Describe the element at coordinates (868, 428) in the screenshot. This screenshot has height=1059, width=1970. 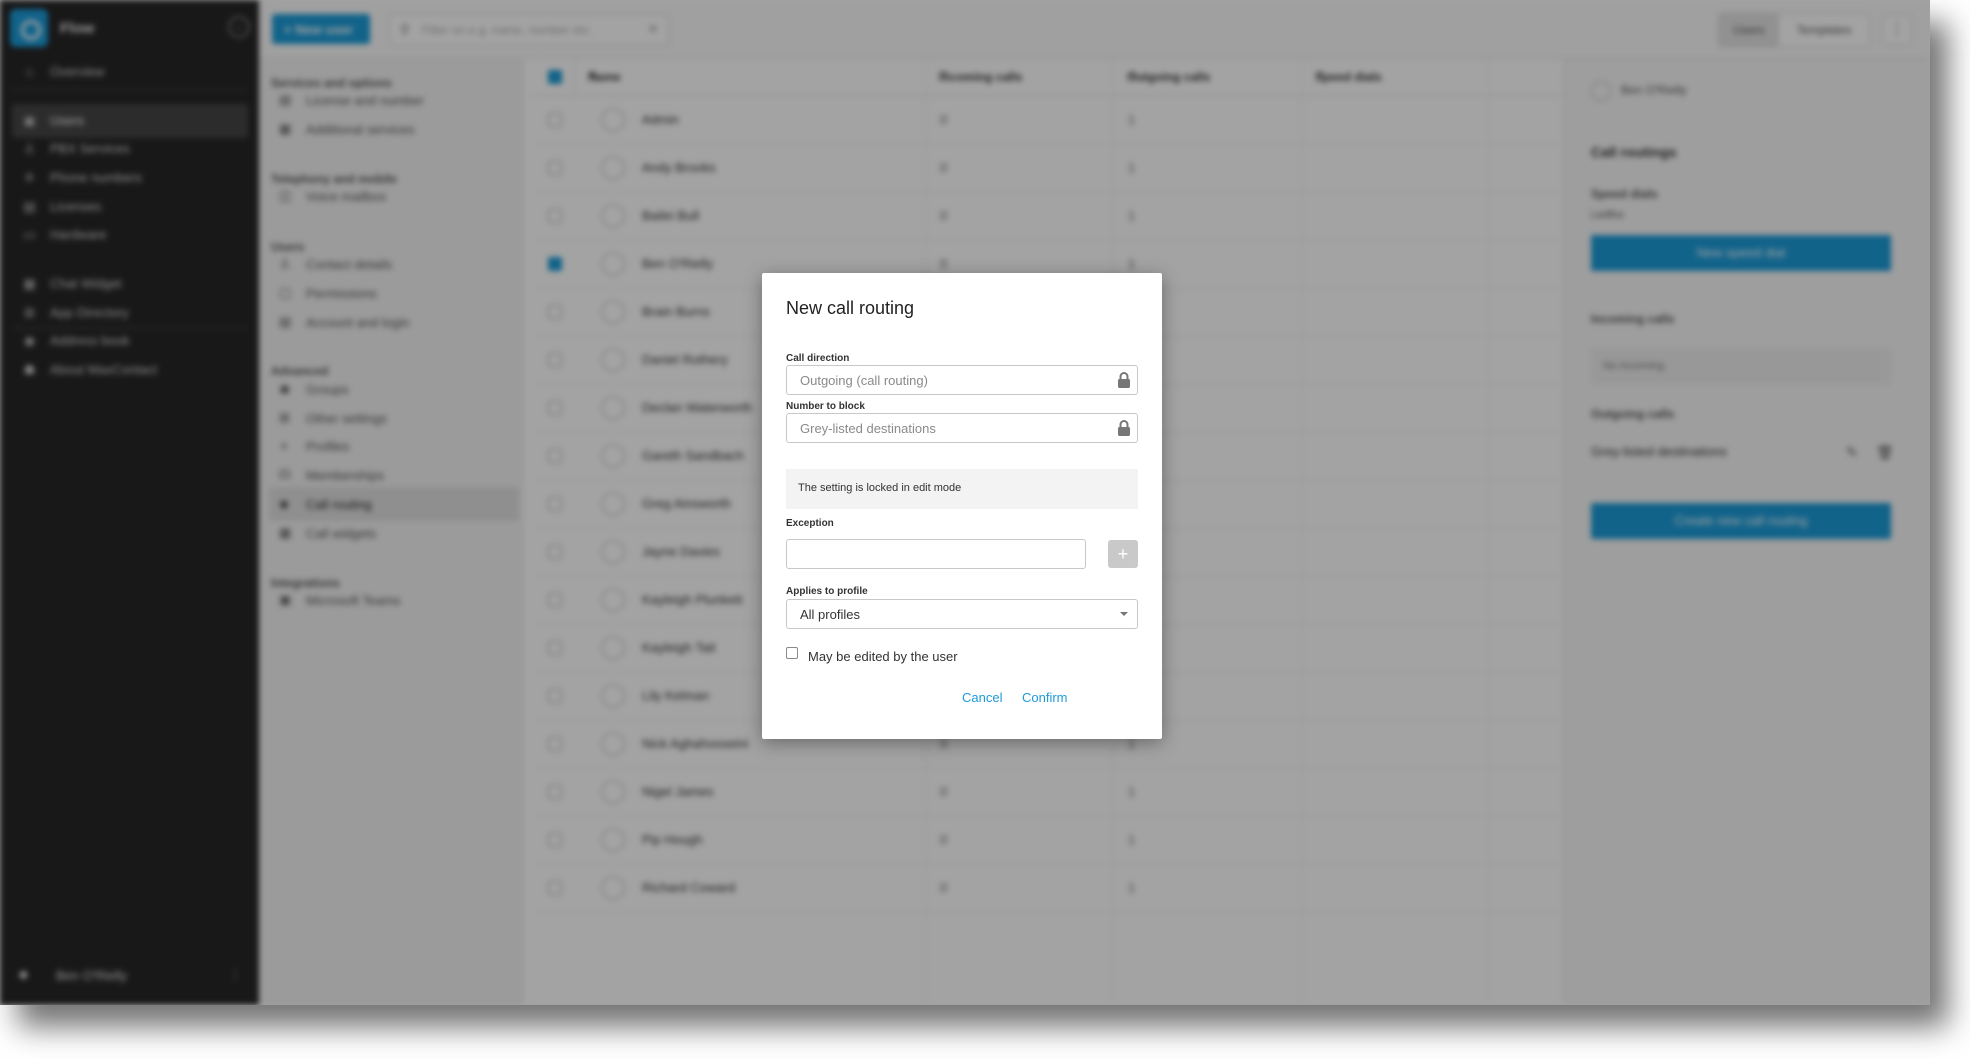
I see `number-to-block-value: Grey-listed destinations` at that location.